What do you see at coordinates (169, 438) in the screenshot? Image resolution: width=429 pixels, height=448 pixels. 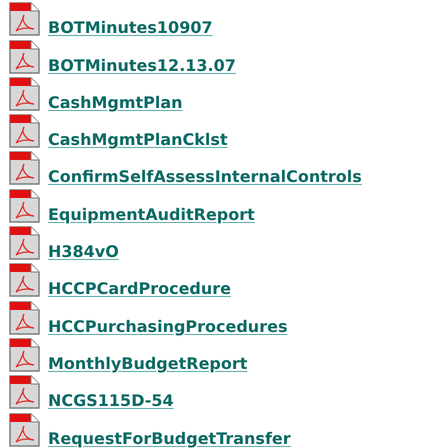 I see `file-link: RequestForBudgetTransfer` at bounding box center [169, 438].